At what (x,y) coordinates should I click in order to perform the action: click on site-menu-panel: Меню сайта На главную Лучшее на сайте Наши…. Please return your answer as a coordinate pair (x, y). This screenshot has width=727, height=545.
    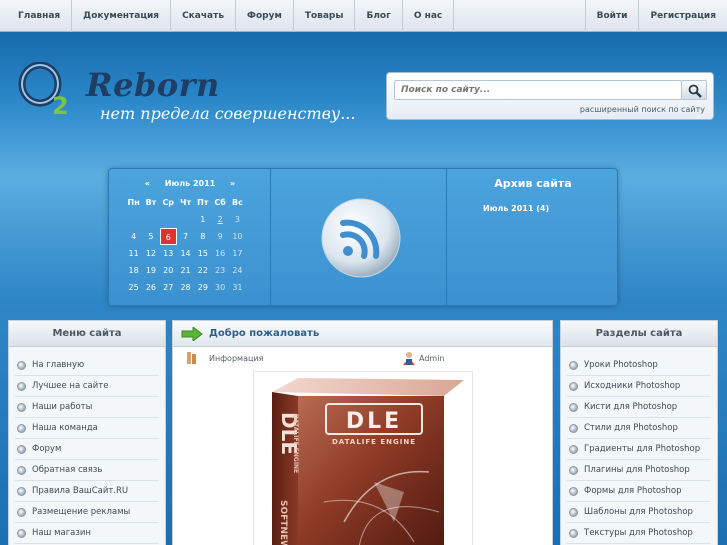
    Looking at the image, I should click on (87, 432).